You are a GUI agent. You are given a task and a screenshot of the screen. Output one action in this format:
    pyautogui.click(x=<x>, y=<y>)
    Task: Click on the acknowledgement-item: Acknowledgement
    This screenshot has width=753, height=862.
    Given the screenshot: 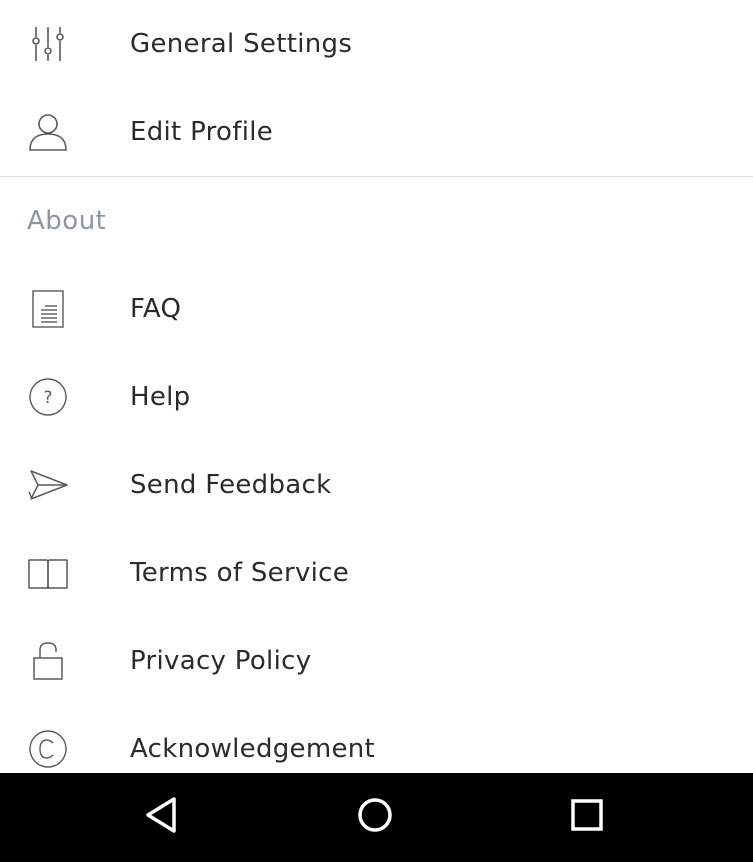 What is the action you would take?
    pyautogui.click(x=376, y=739)
    